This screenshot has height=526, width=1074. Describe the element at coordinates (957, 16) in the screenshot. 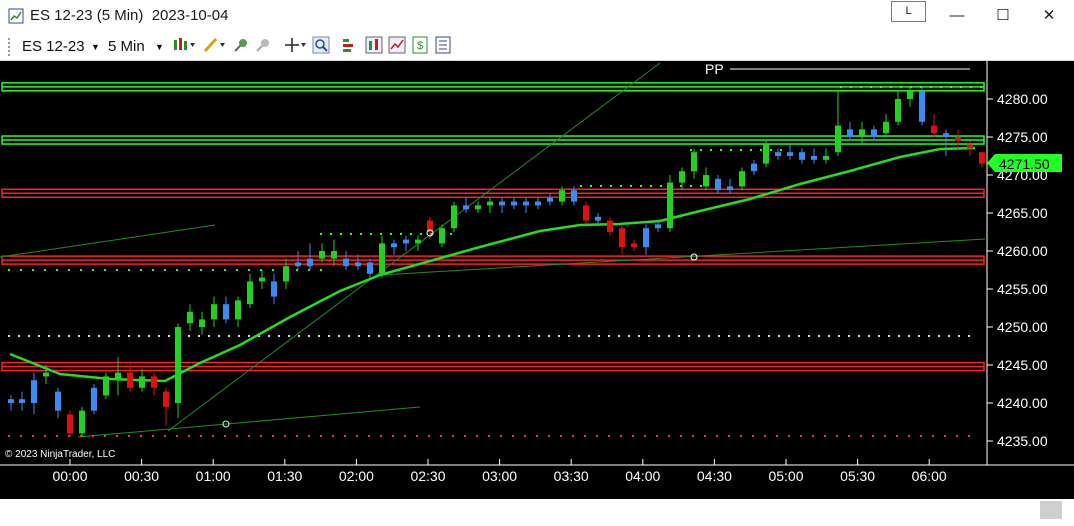

I see `minimize-button: —` at that location.